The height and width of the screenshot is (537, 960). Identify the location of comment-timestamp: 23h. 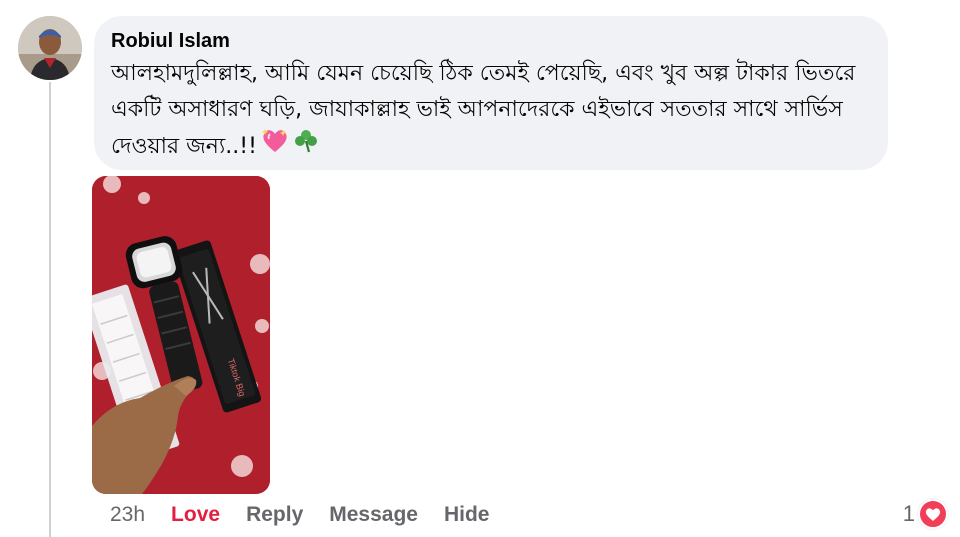
(127, 515).